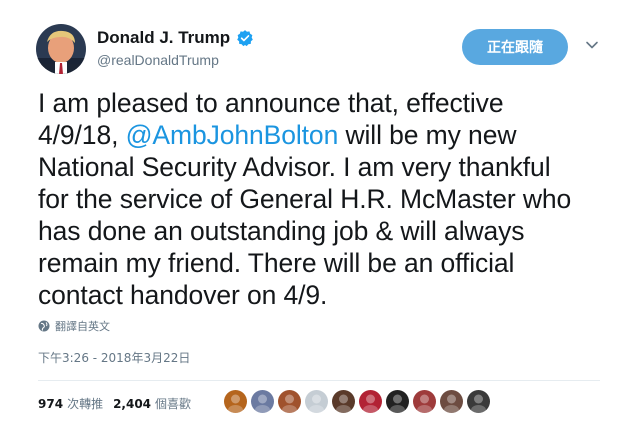 The image size is (640, 425). I want to click on translate-link: 翻譯自英文, so click(74, 326).